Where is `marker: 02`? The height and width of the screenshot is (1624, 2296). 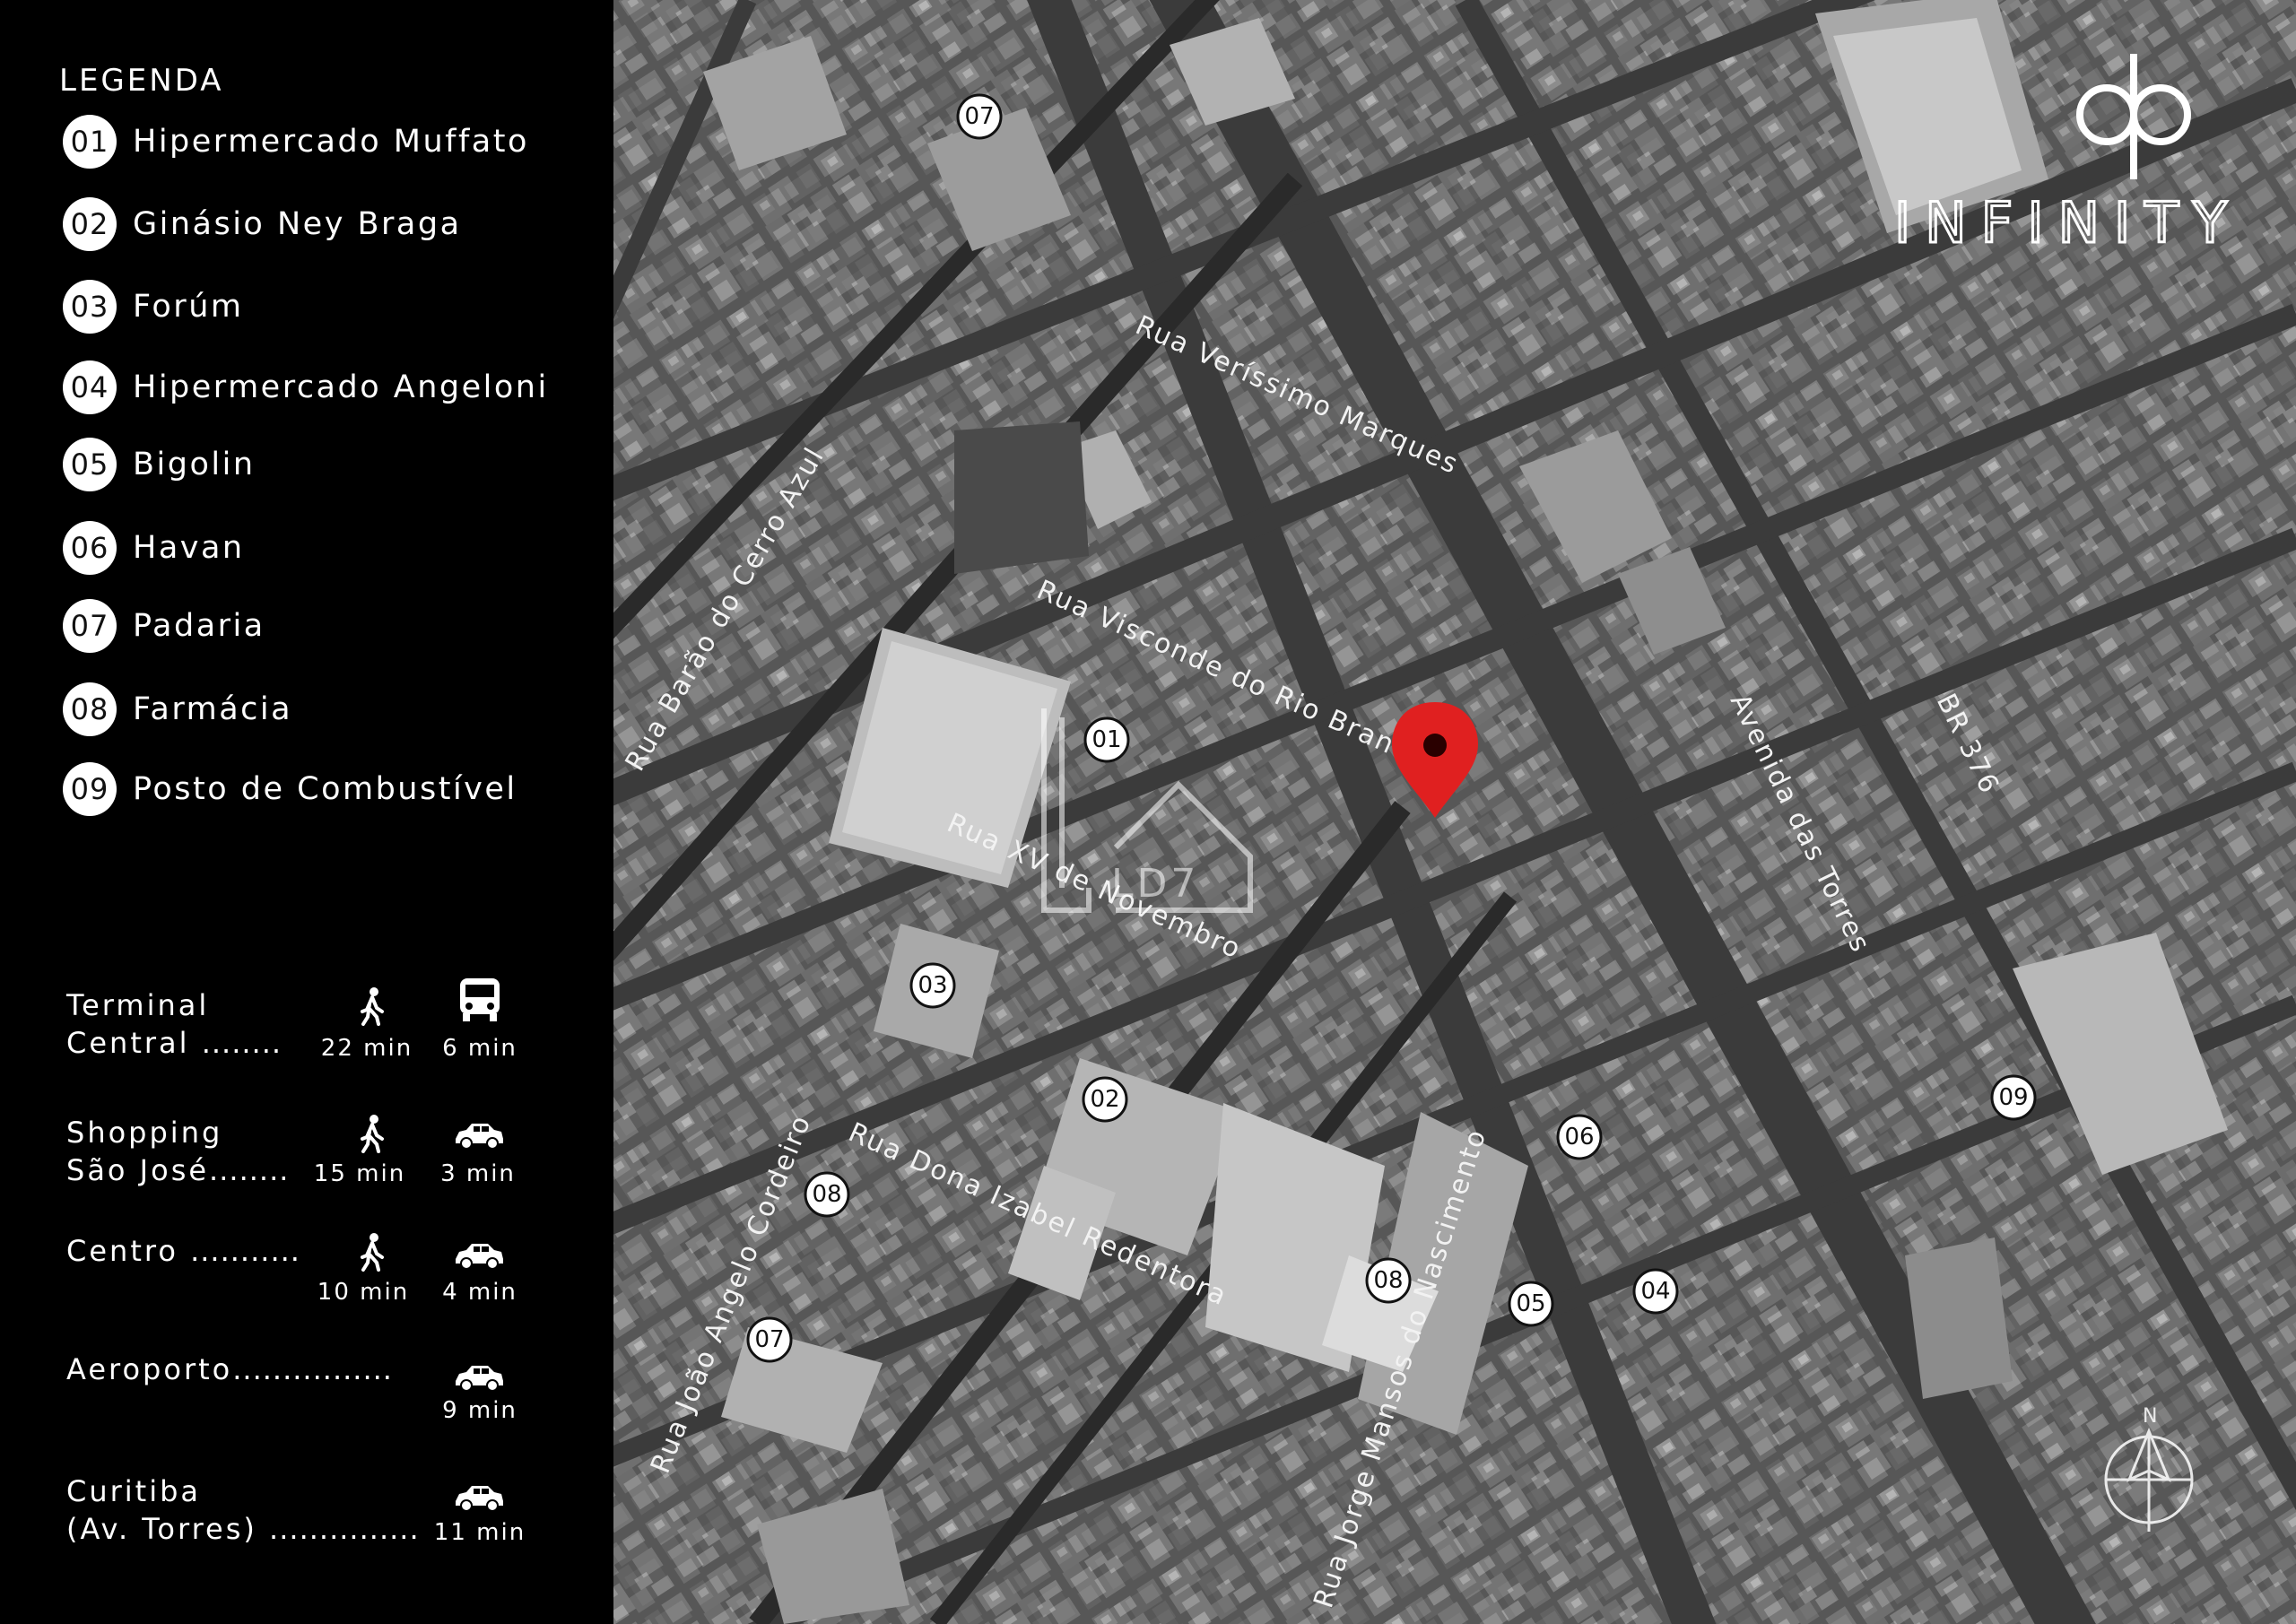
marker: 02 is located at coordinates (1105, 1099).